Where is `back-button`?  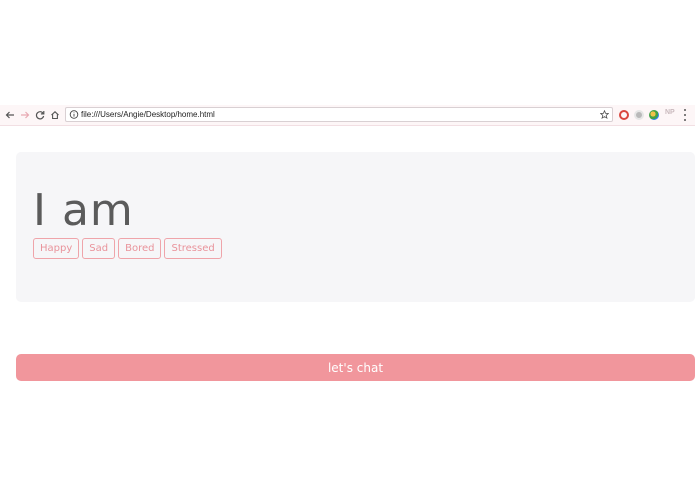
back-button is located at coordinates (10, 115).